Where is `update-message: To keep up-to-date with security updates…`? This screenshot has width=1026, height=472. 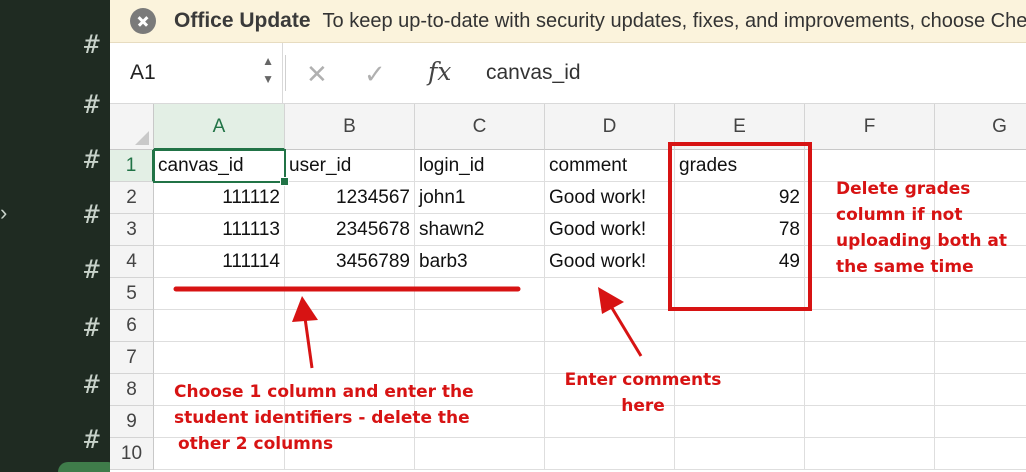
update-message: To keep up-to-date with security updates… is located at coordinates (674, 20).